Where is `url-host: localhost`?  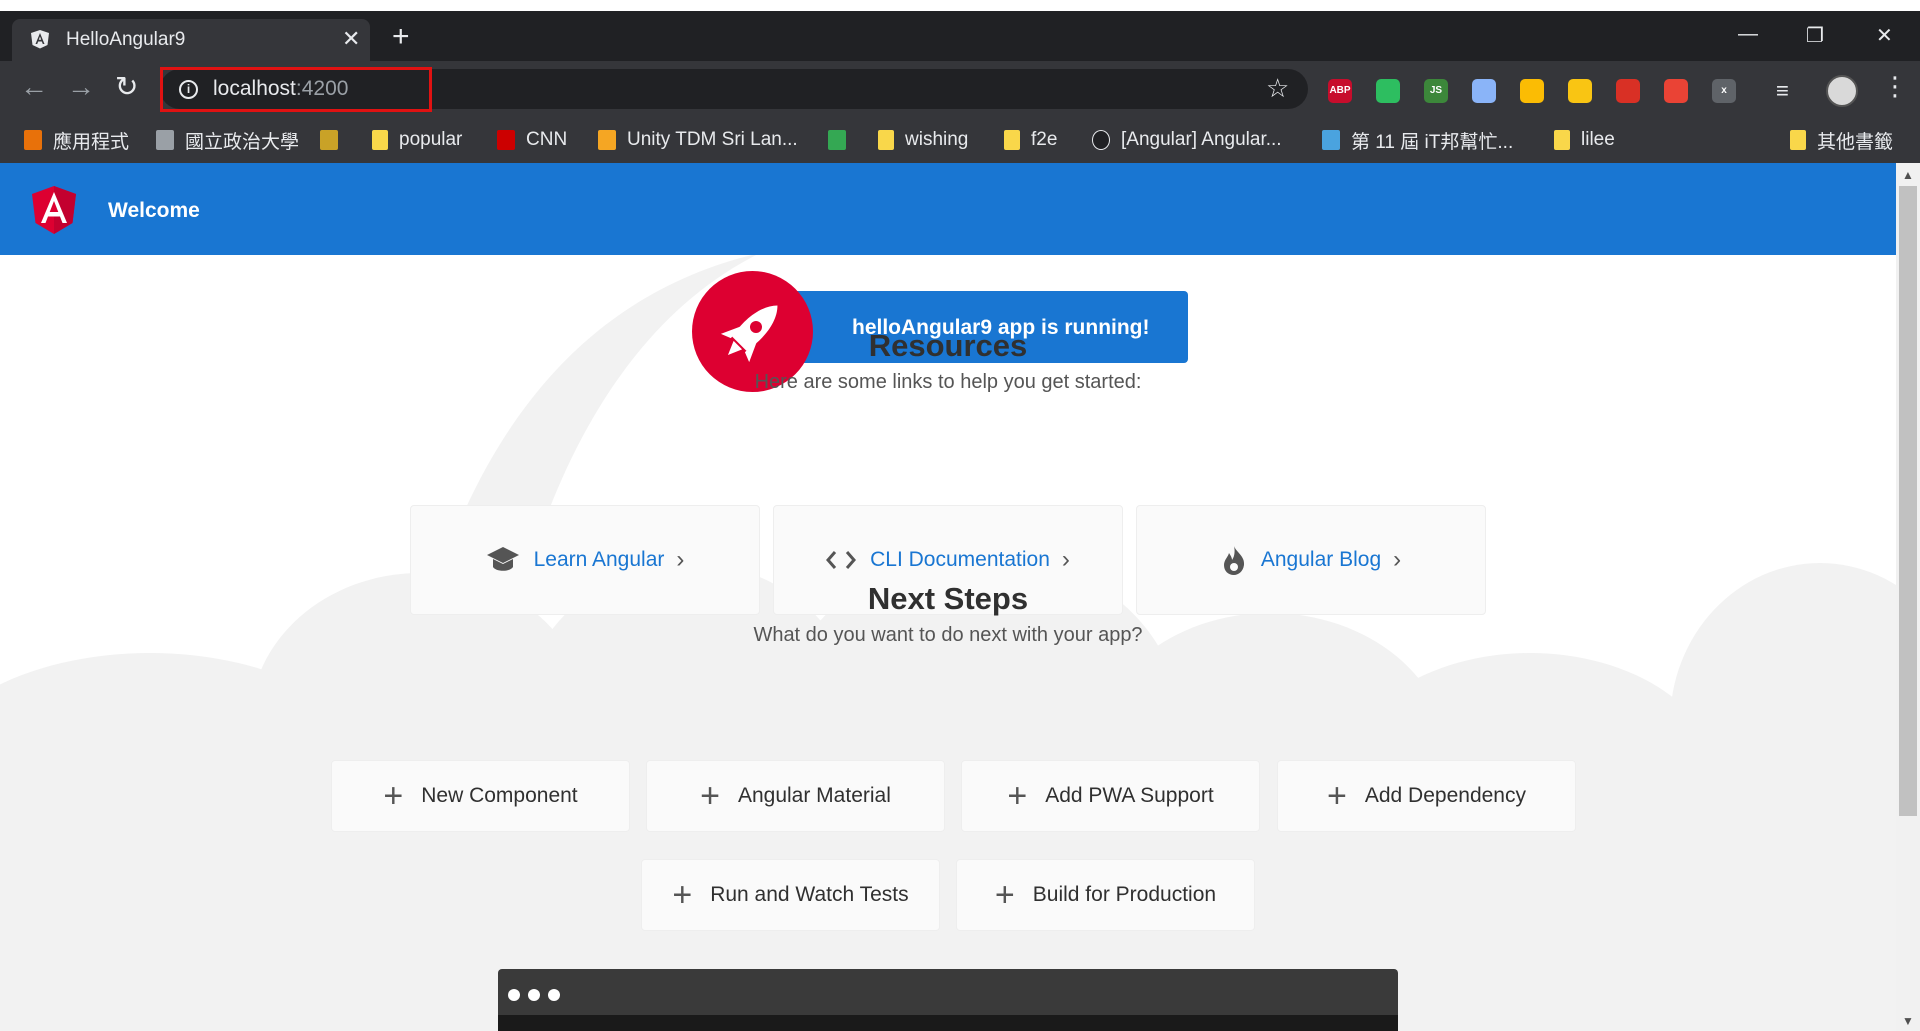 url-host: localhost is located at coordinates (254, 88).